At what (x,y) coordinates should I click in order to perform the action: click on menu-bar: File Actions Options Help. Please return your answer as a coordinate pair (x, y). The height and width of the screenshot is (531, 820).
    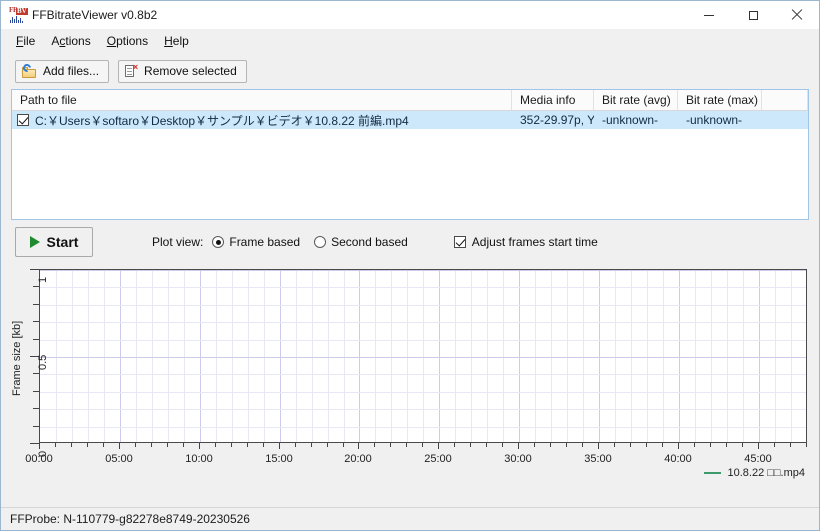
    Looking at the image, I should click on (410, 41).